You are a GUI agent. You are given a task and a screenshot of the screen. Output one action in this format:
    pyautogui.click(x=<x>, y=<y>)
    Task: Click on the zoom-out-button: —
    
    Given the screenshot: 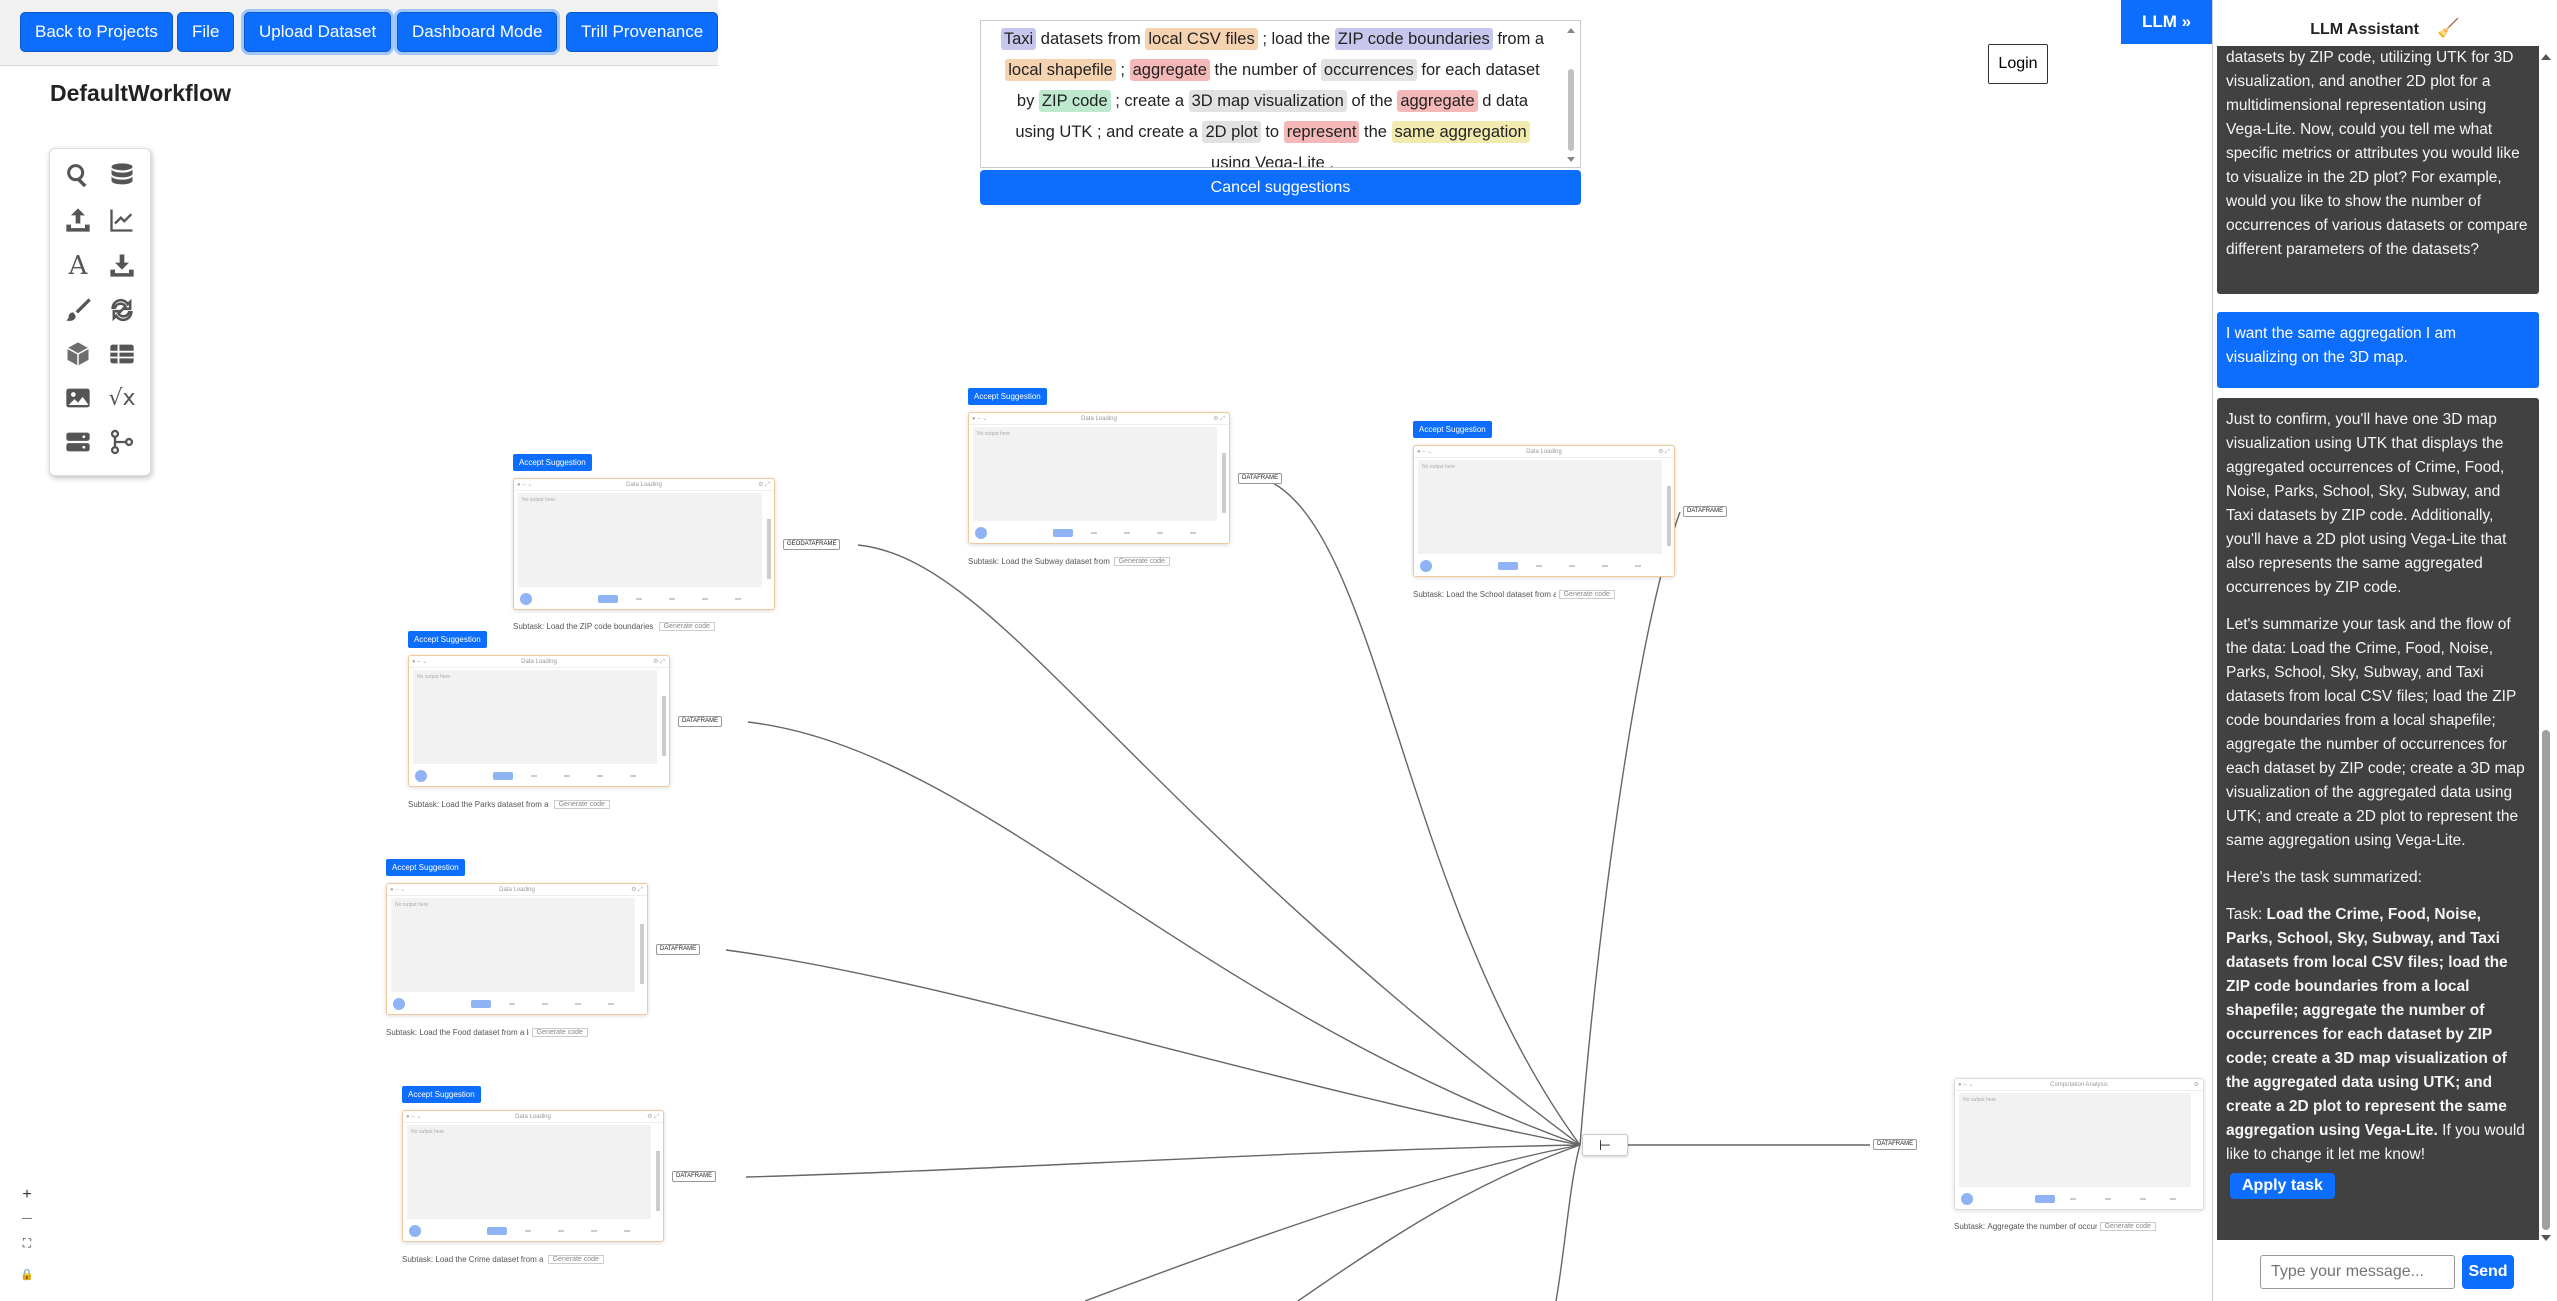 What is the action you would take?
    pyautogui.click(x=27, y=1219)
    